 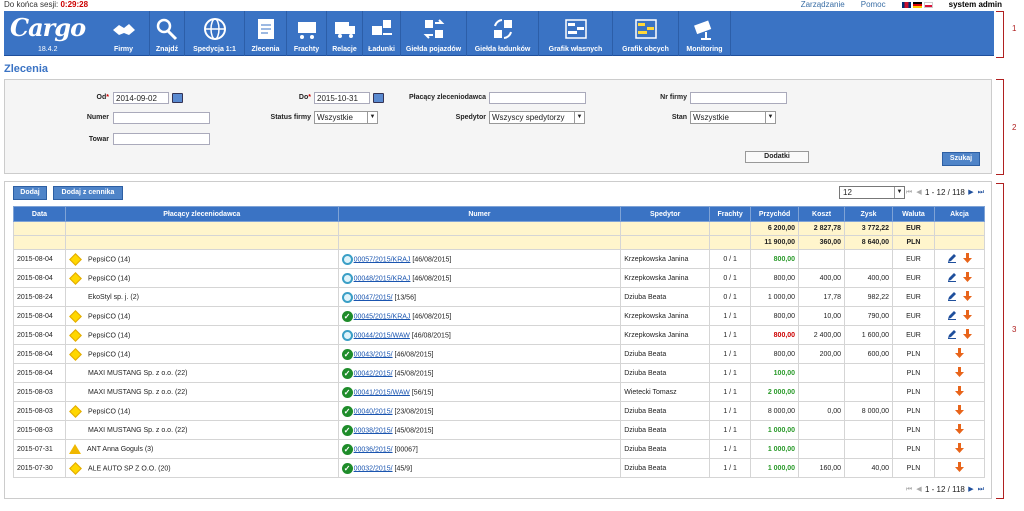 What do you see at coordinates (382, 392) in the screenshot?
I see `order-number-link: 00041/2015/WAW` at bounding box center [382, 392].